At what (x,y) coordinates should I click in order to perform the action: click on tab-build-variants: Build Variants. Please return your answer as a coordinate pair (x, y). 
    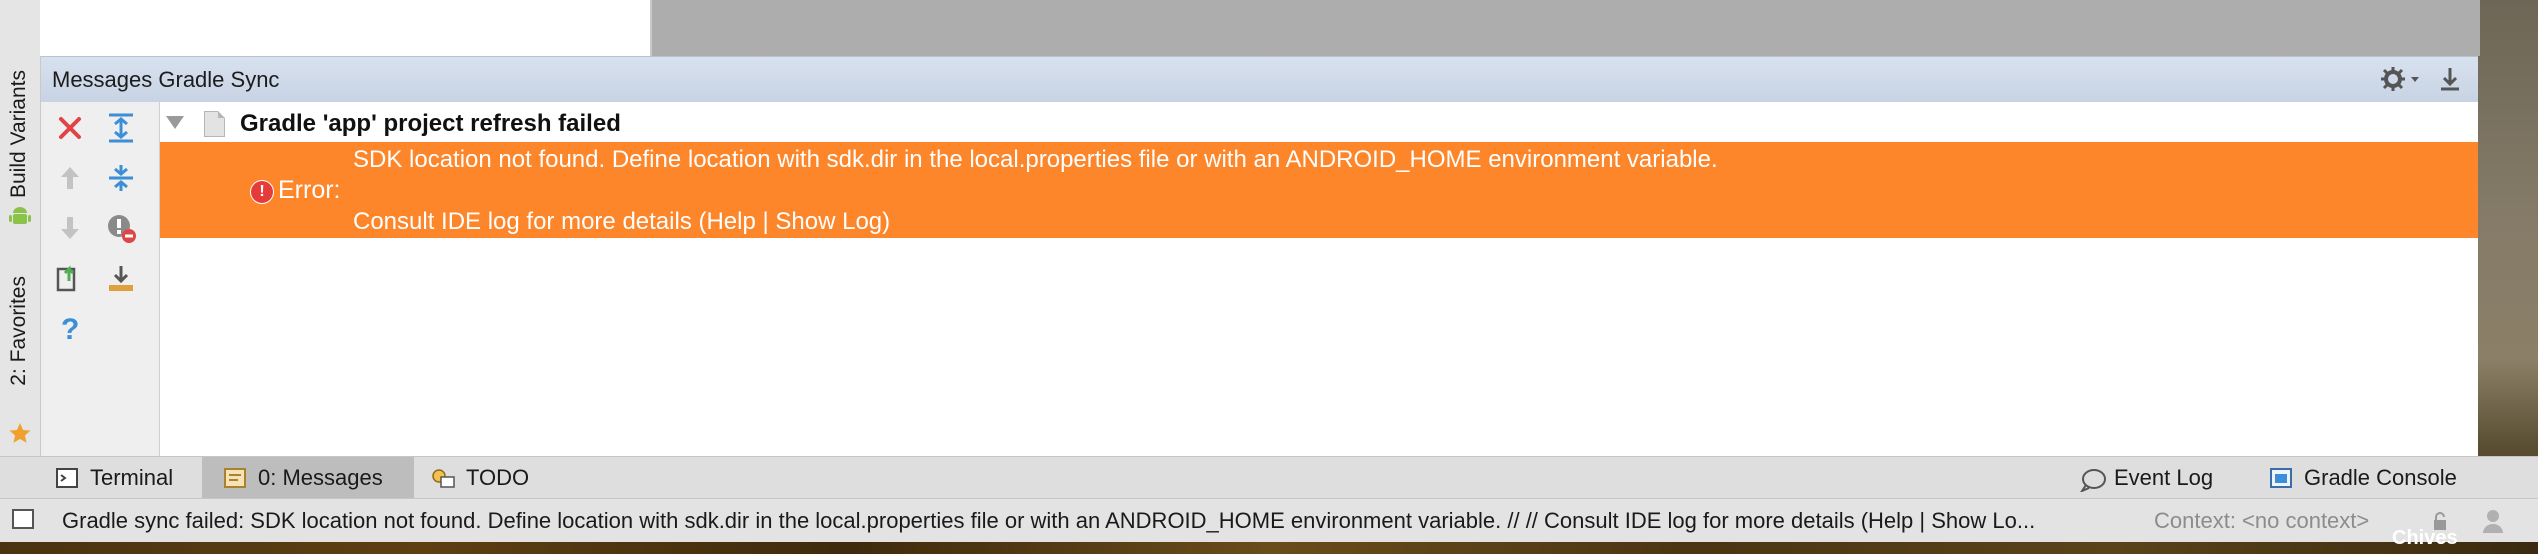
    Looking at the image, I should click on (20, 150).